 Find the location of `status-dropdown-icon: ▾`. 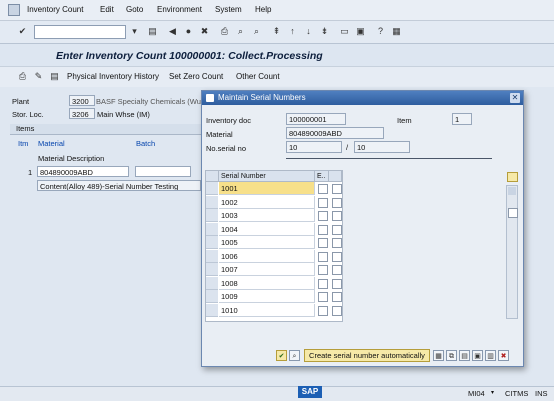

status-dropdown-icon: ▾ is located at coordinates (492, 392).